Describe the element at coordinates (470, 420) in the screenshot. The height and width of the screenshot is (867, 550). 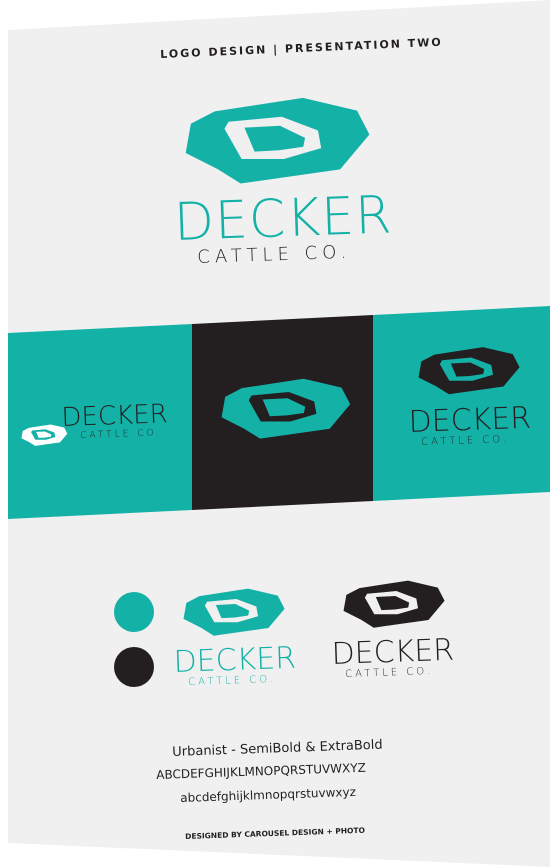
I see `panel3-logo-name: DECKER` at that location.